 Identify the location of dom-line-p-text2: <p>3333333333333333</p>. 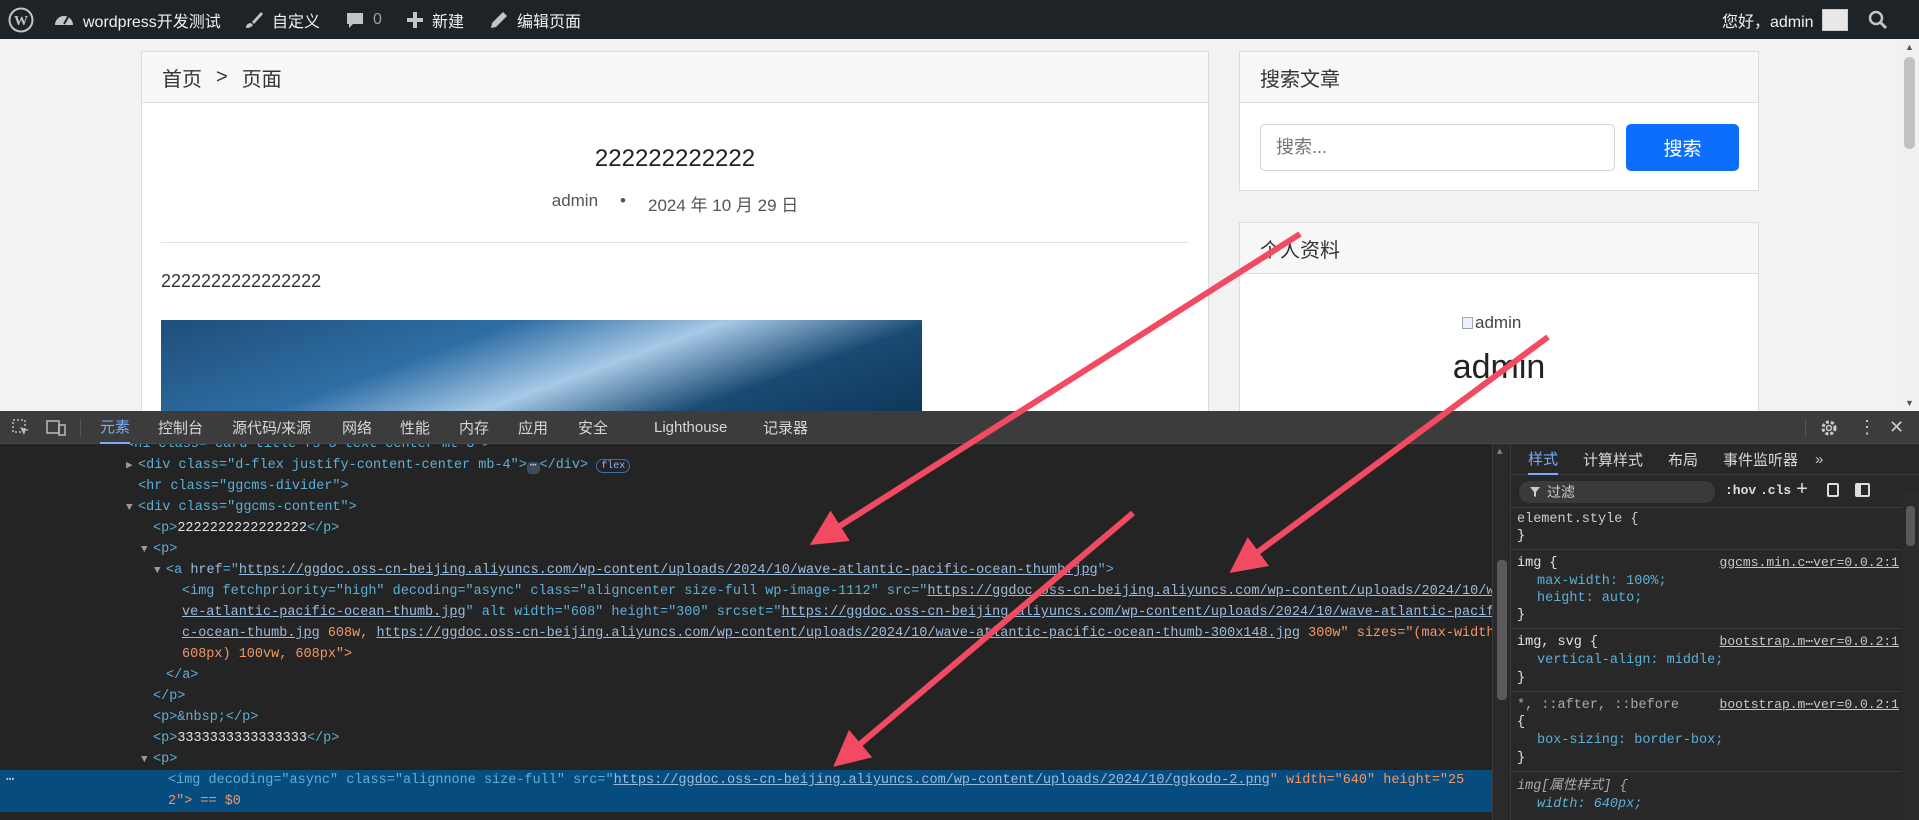
(746, 738).